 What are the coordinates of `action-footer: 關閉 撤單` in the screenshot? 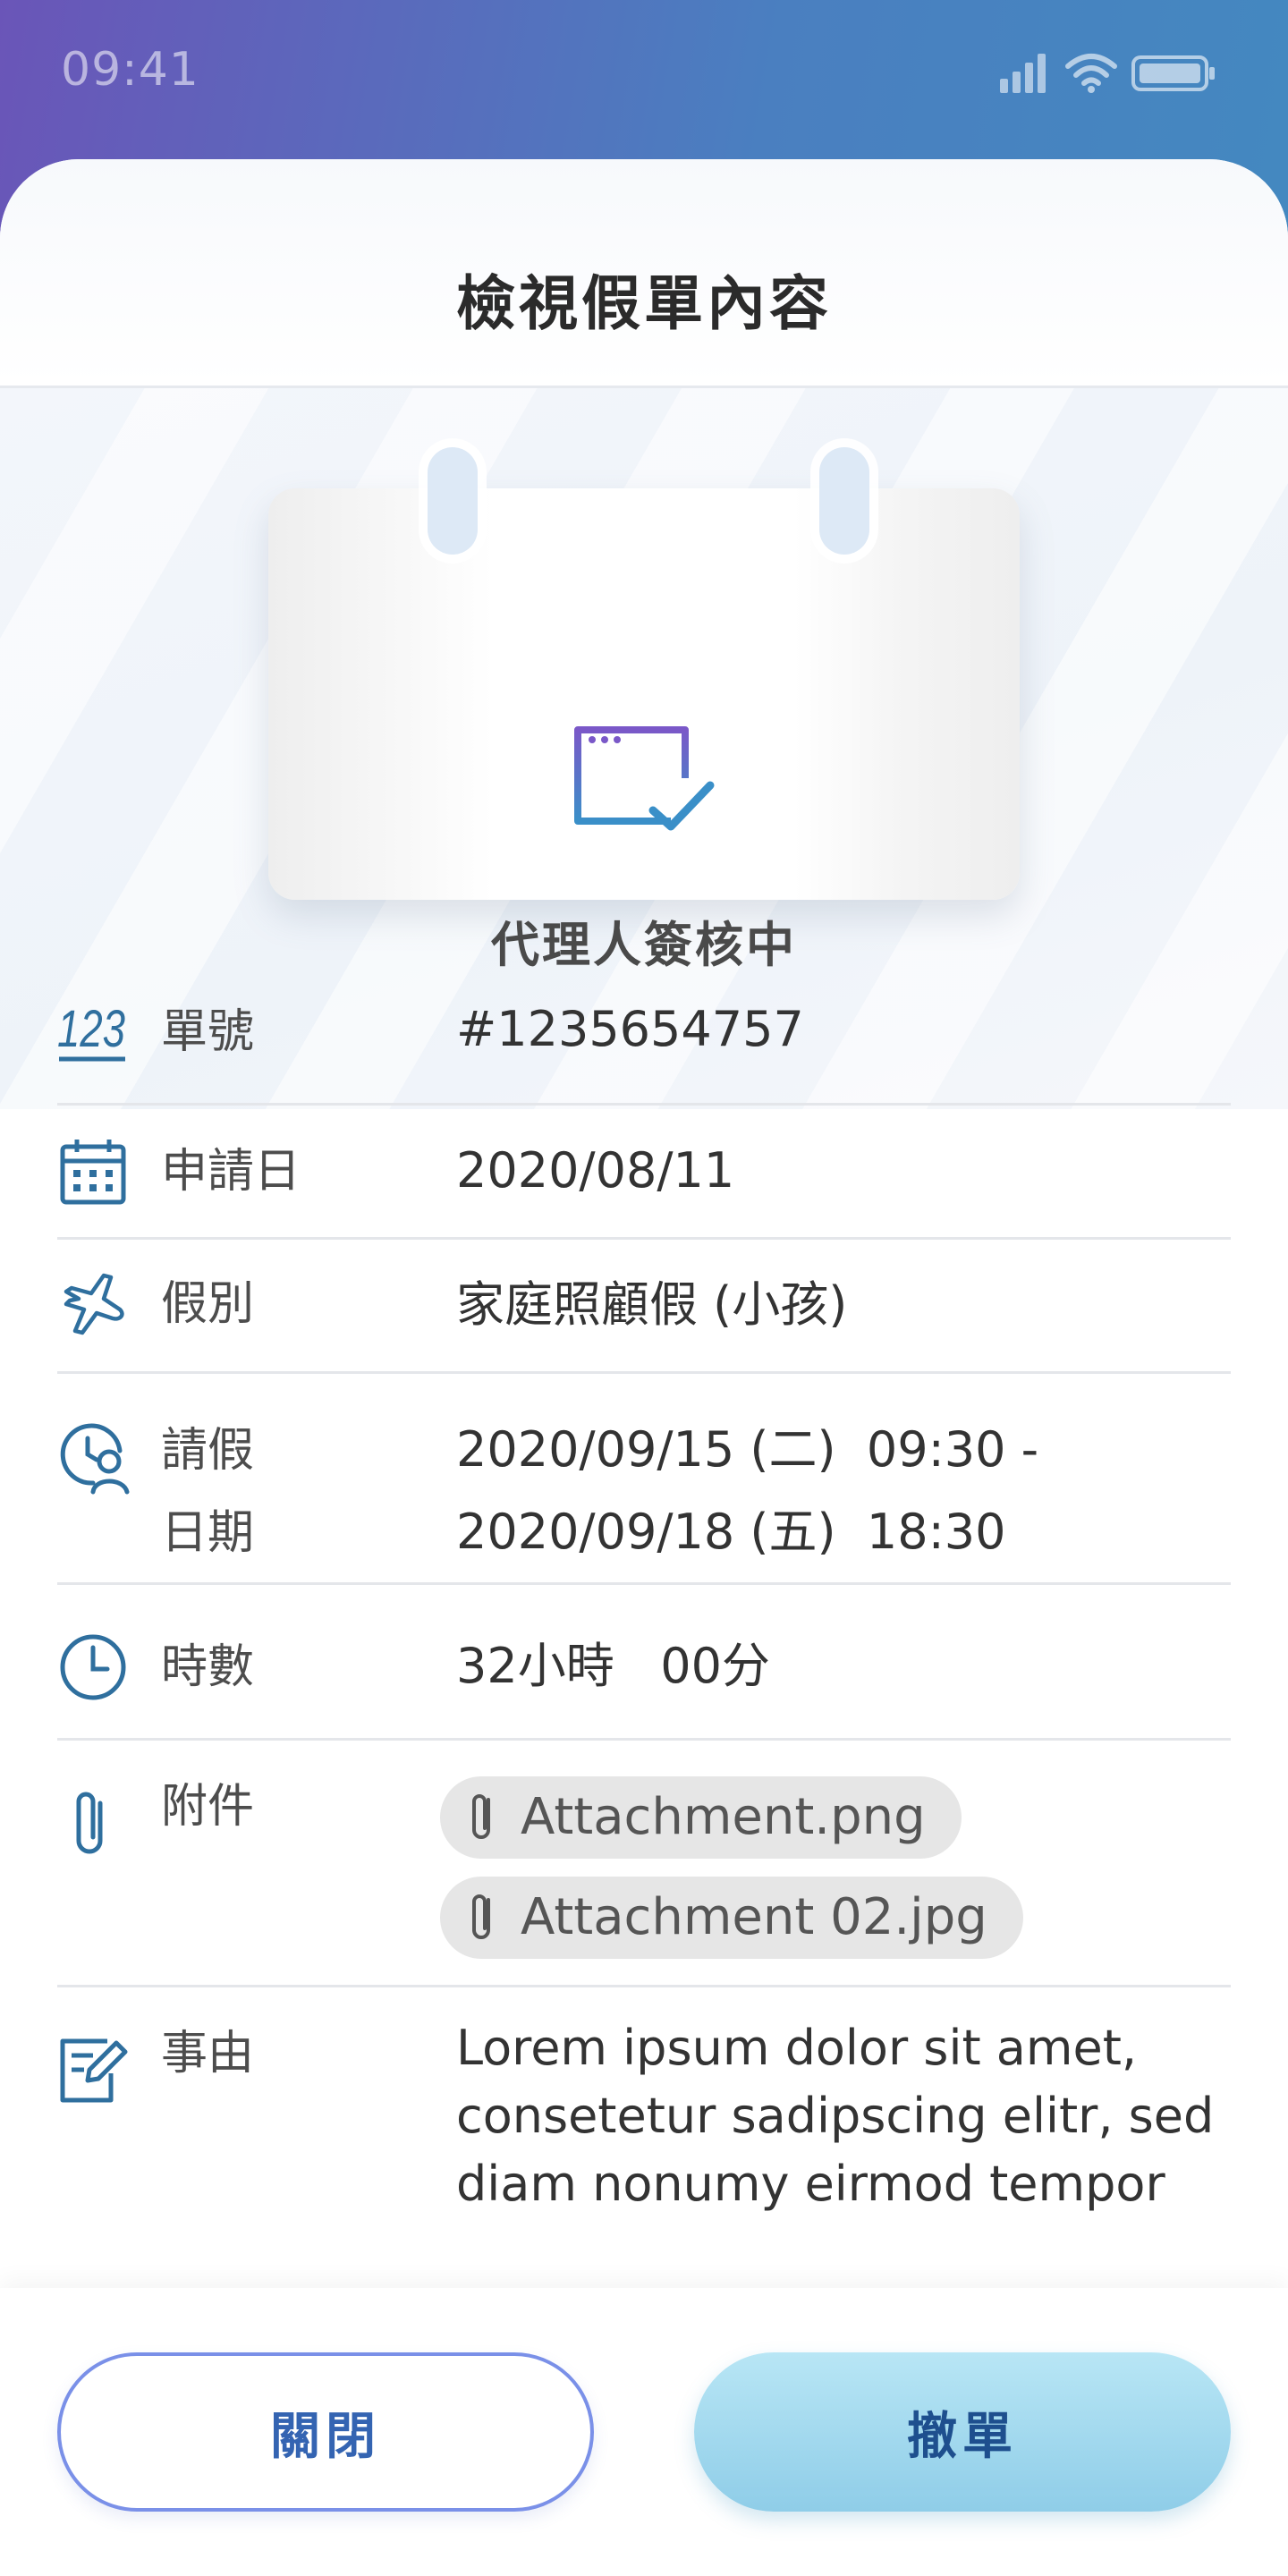 It's located at (644, 2432).